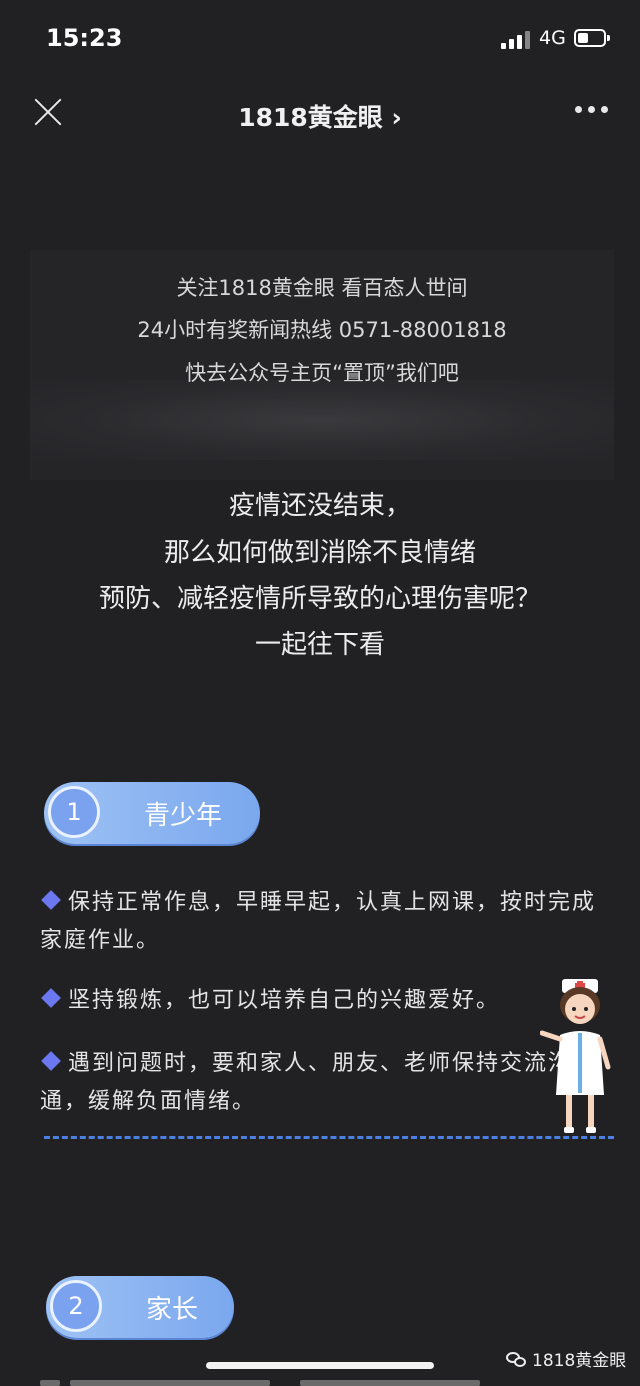  What do you see at coordinates (552, 38) in the screenshot?
I see `network-label: 4G` at bounding box center [552, 38].